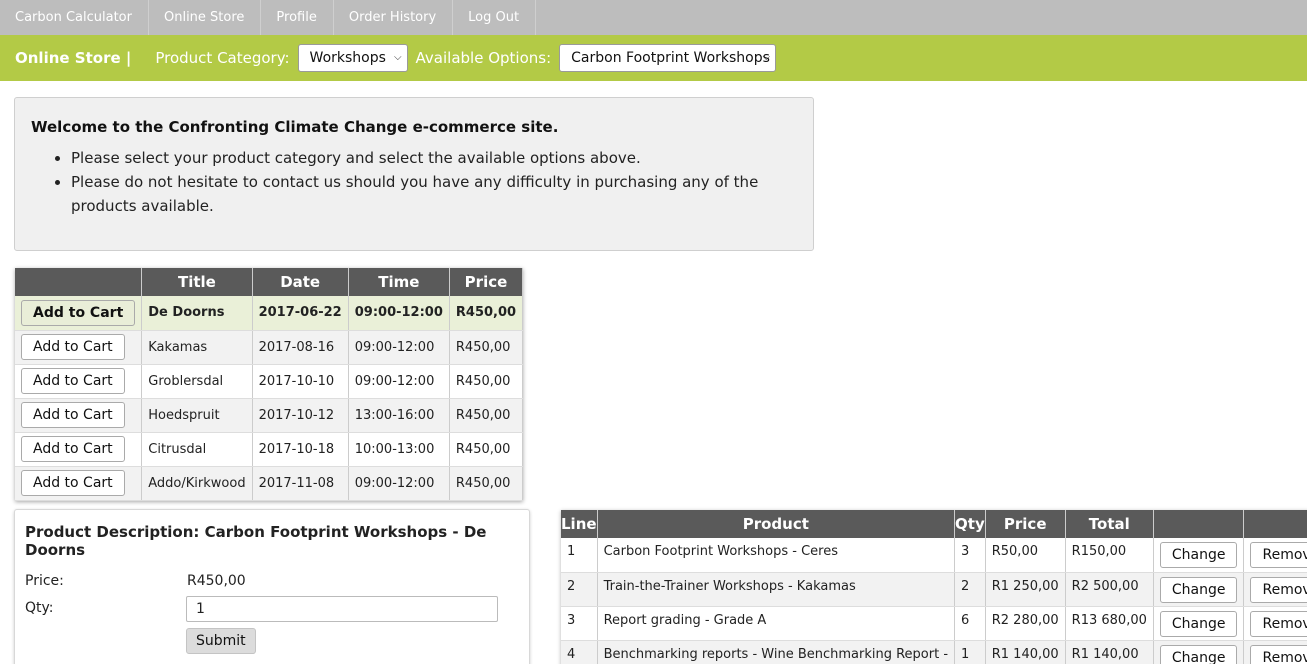  What do you see at coordinates (1109, 652) in the screenshot?
I see `cart-total: R1 140,00` at bounding box center [1109, 652].